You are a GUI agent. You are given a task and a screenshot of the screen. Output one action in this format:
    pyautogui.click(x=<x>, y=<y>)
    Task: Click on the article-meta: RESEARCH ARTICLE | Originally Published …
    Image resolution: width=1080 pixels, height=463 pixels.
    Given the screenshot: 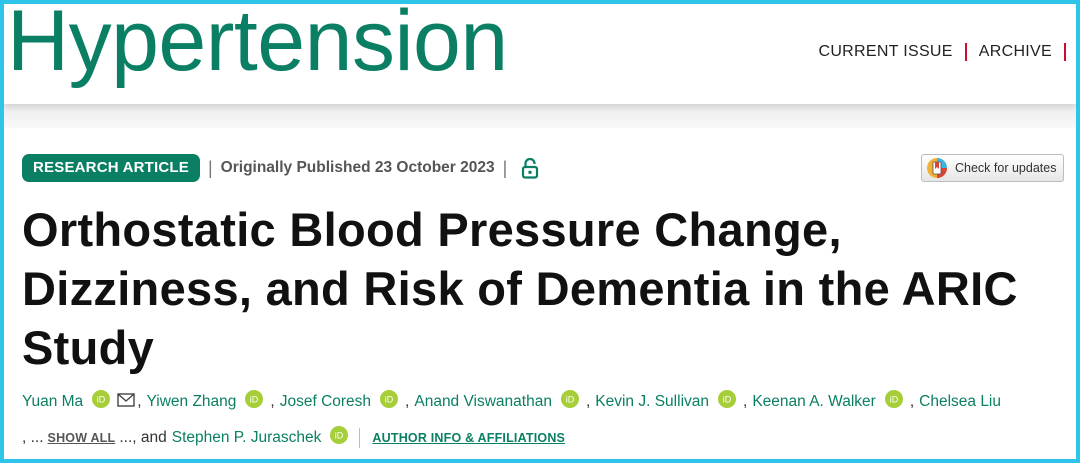 What is the action you would take?
    pyautogui.click(x=280, y=168)
    